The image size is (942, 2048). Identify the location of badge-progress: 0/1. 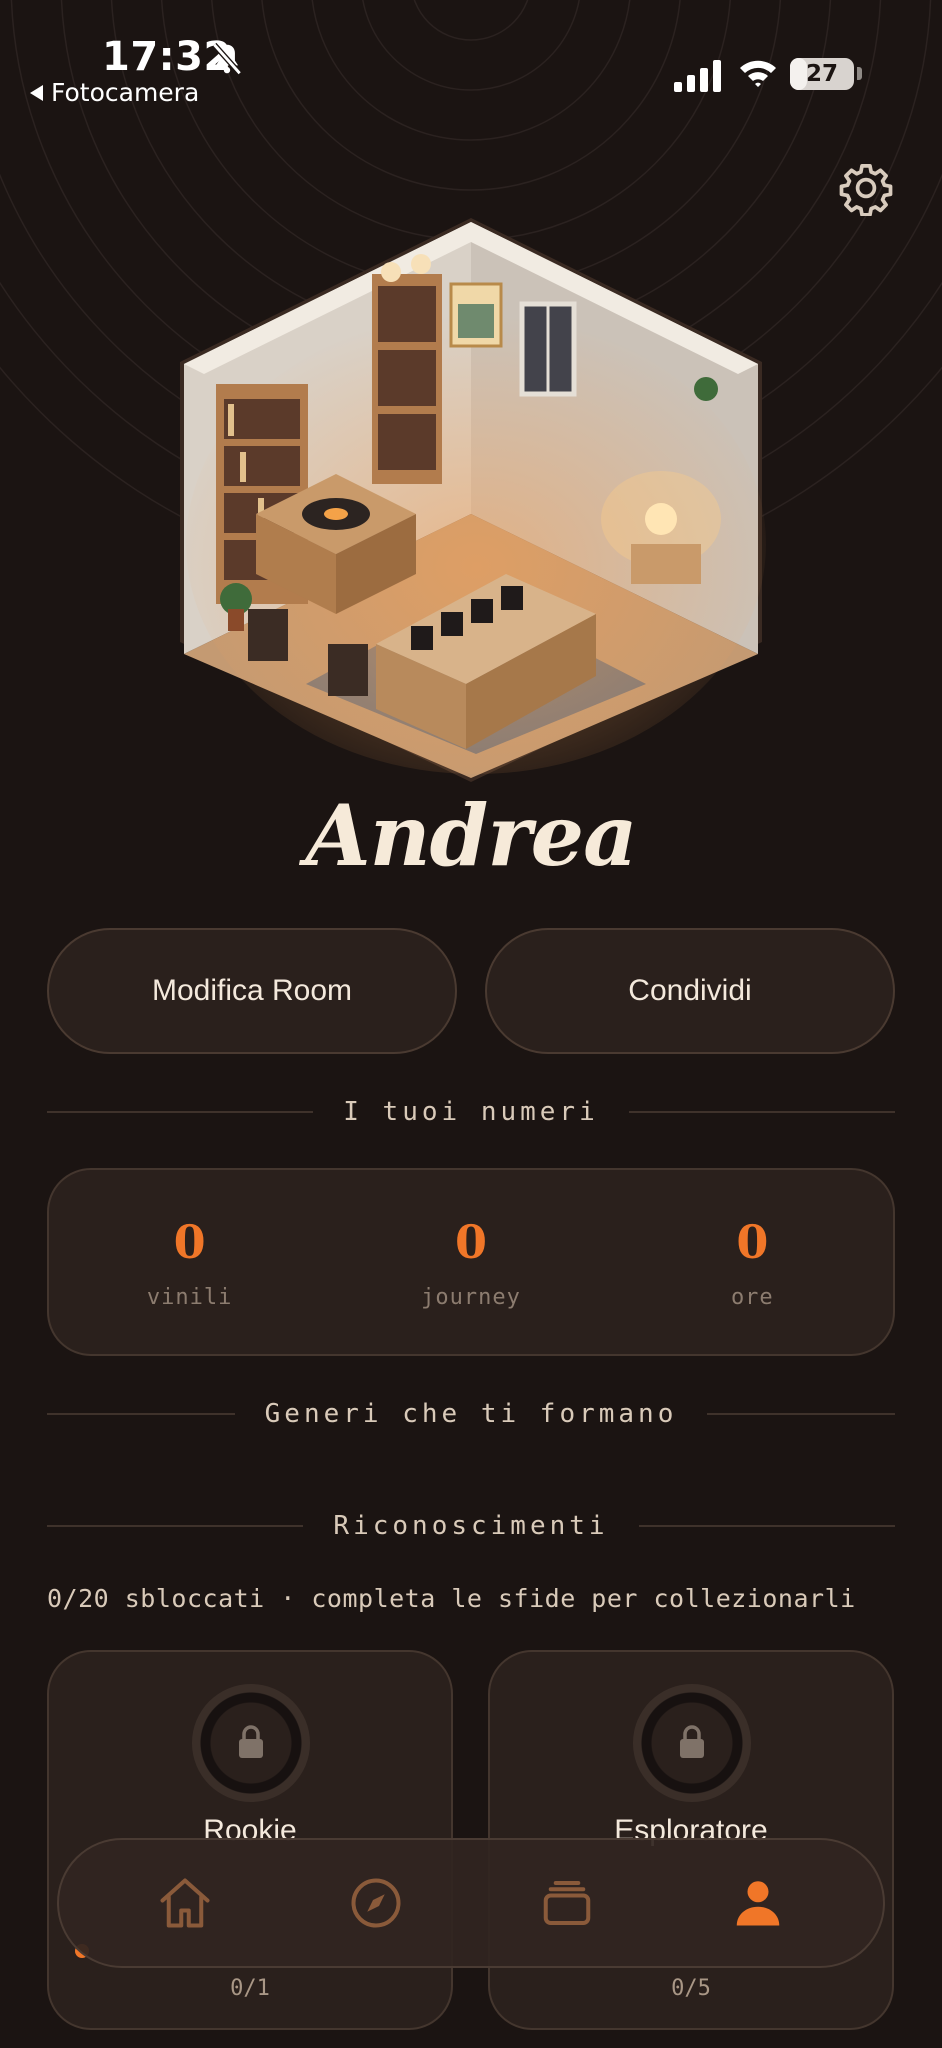
(250, 1988).